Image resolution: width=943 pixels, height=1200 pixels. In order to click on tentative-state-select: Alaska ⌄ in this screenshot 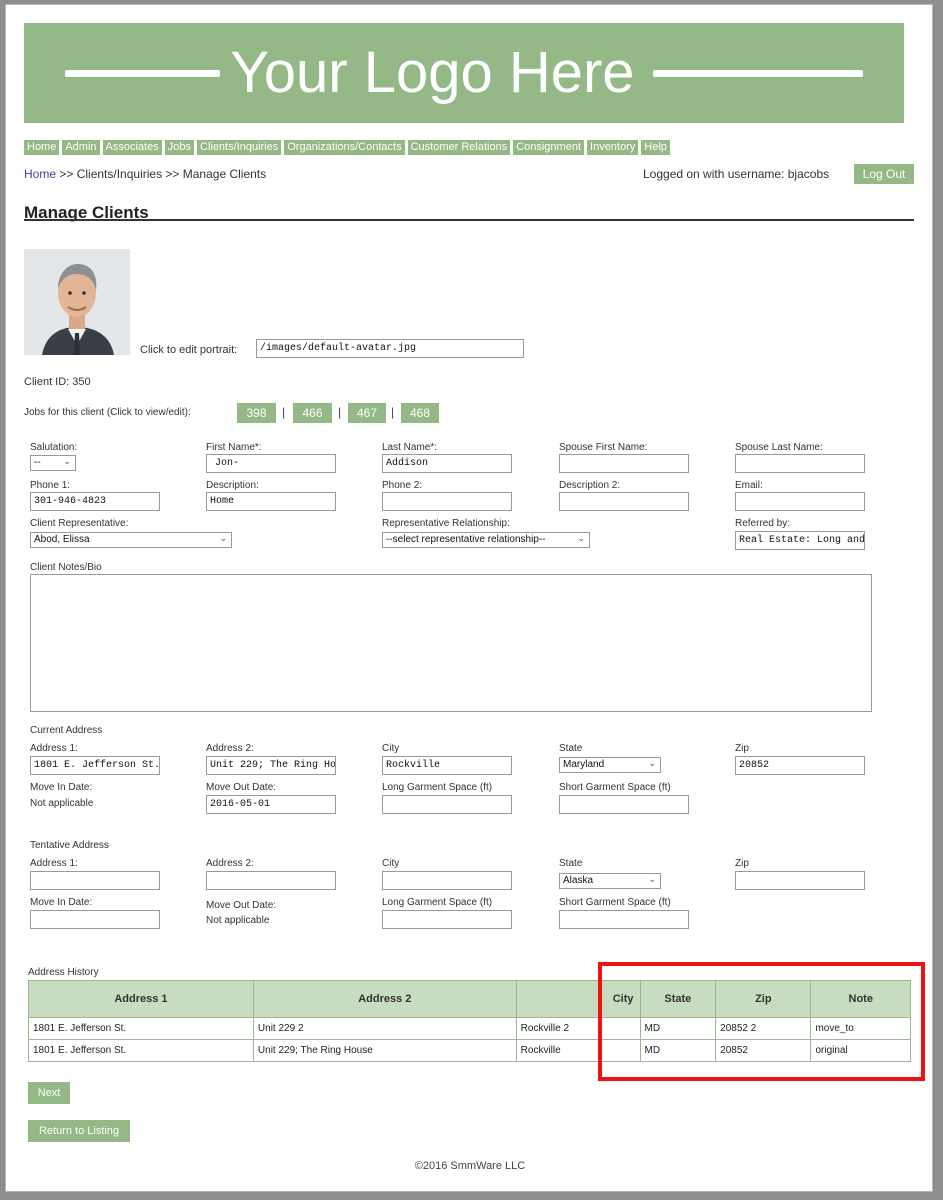, I will do `click(610, 881)`.